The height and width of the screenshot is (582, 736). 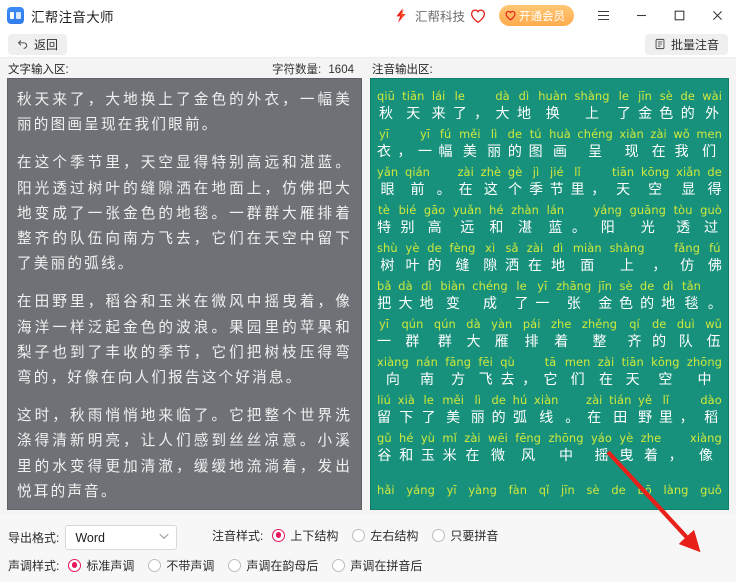 What do you see at coordinates (38, 44) in the screenshot?
I see `back-button: 返回` at bounding box center [38, 44].